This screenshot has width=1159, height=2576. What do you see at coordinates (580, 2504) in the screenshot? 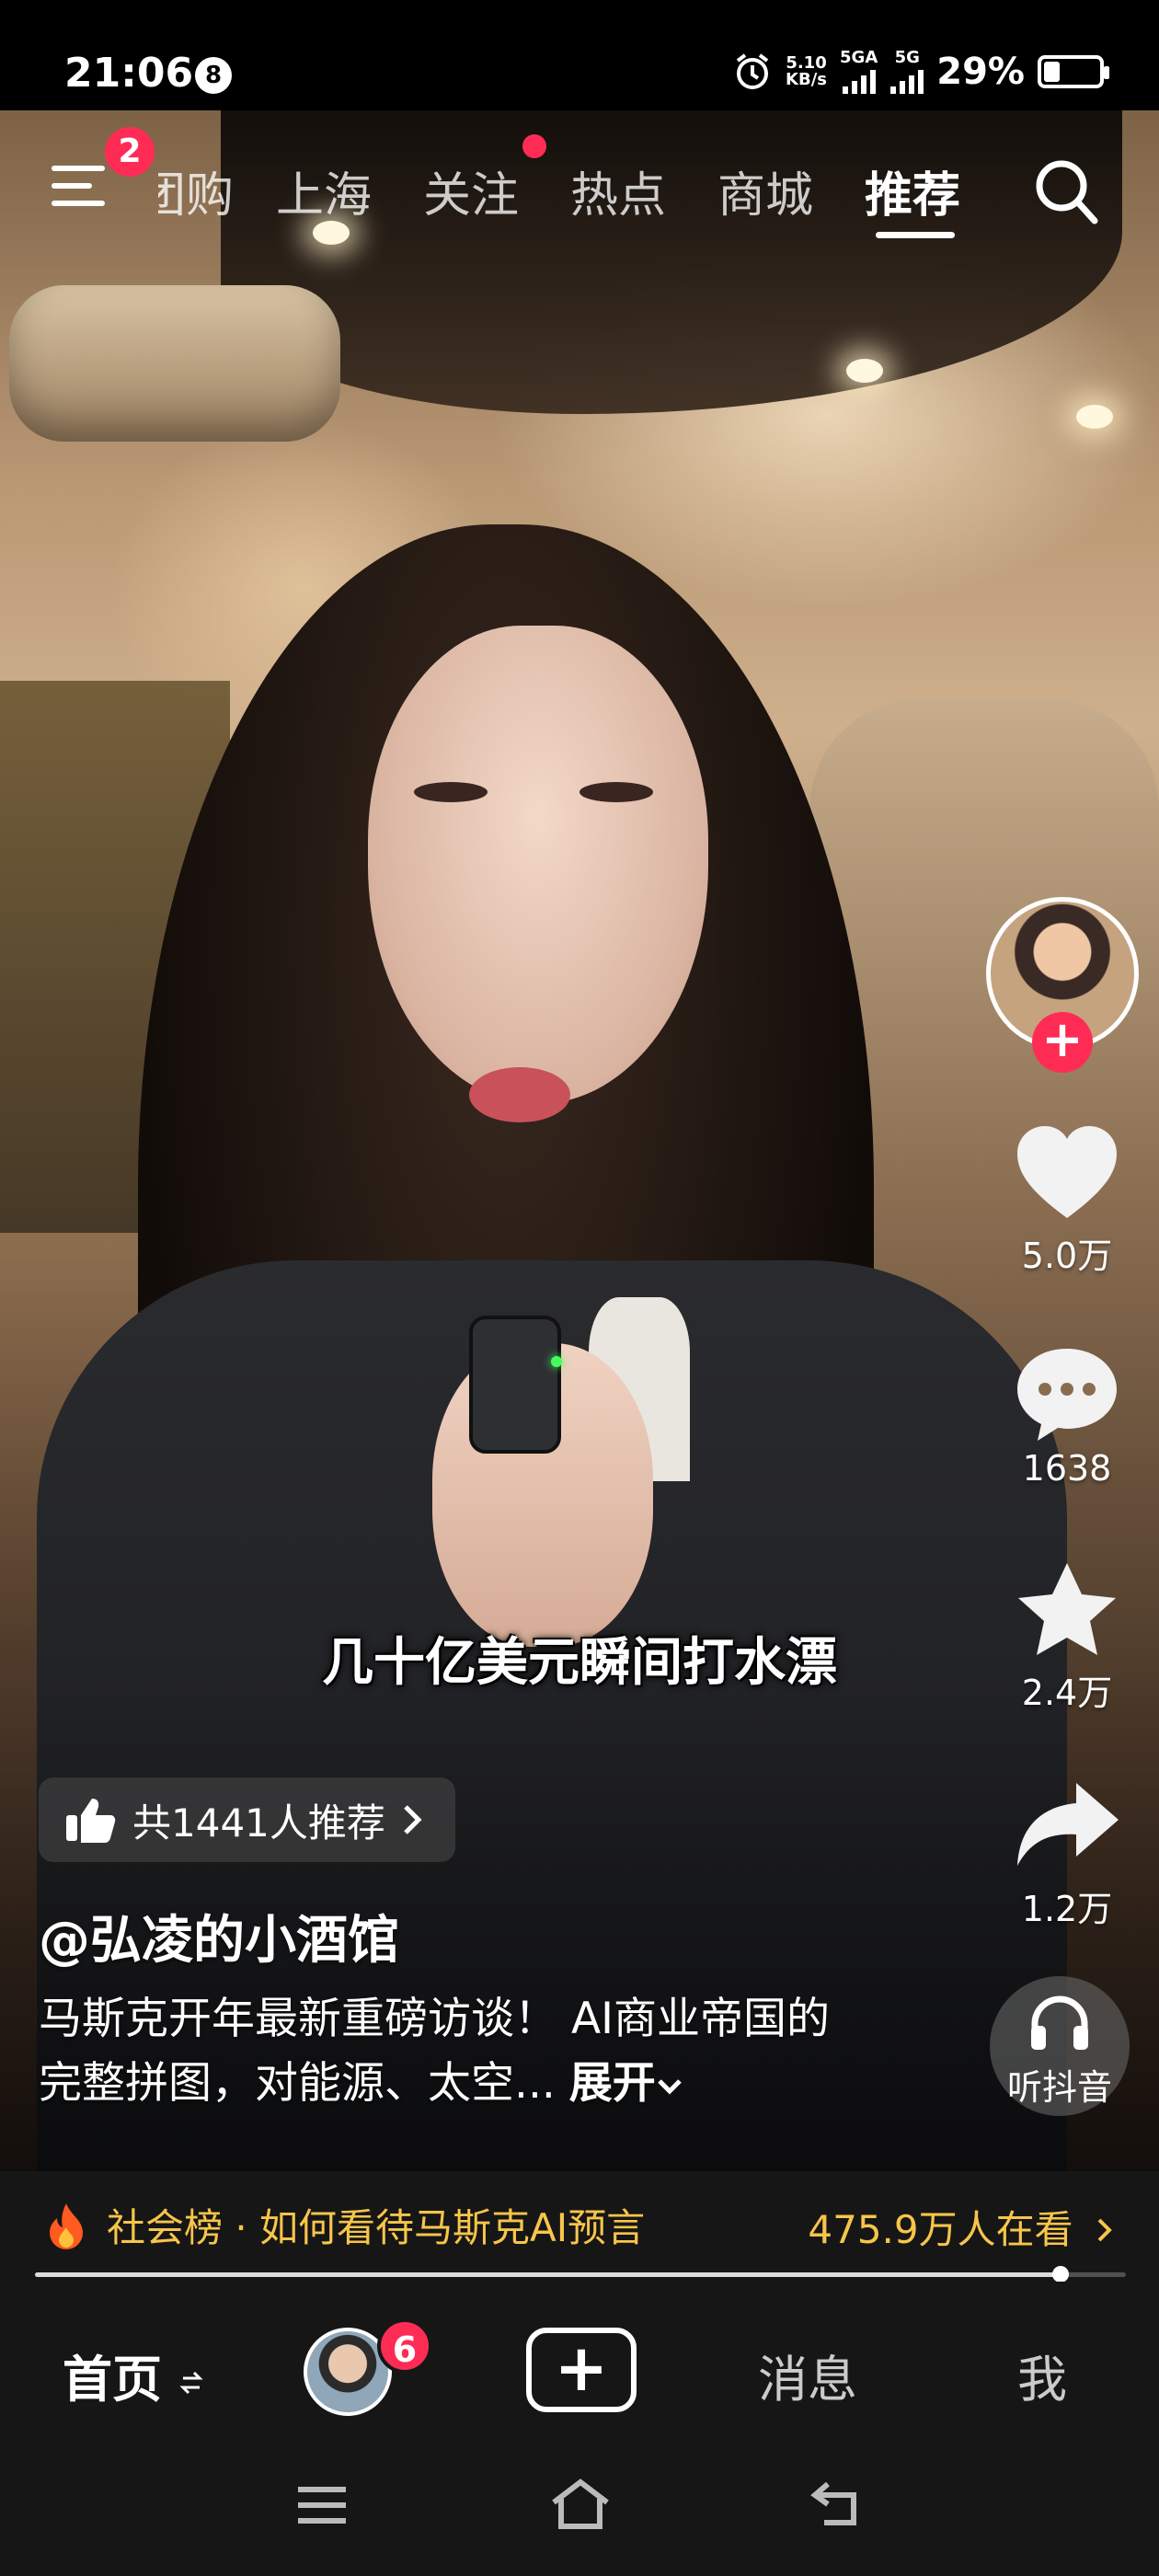
I see `home-icon` at bounding box center [580, 2504].